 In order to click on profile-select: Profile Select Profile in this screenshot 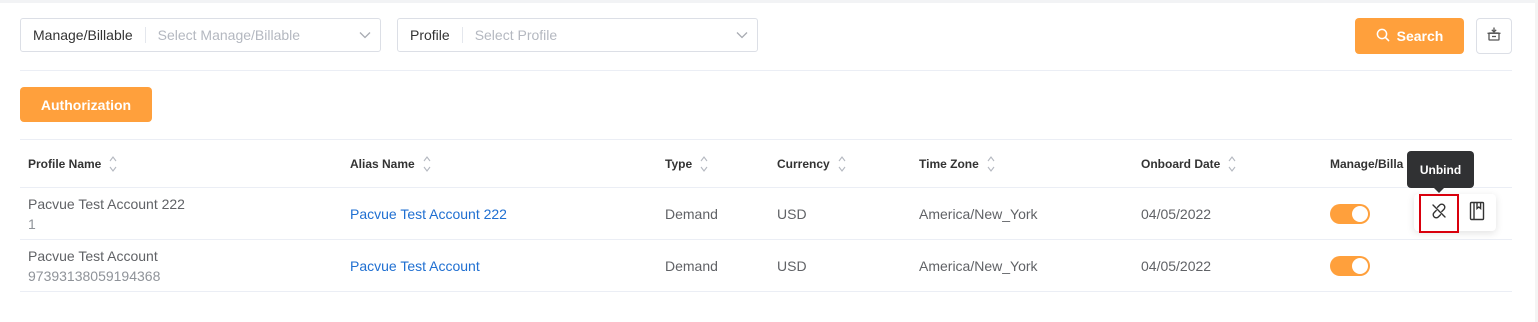, I will do `click(577, 35)`.